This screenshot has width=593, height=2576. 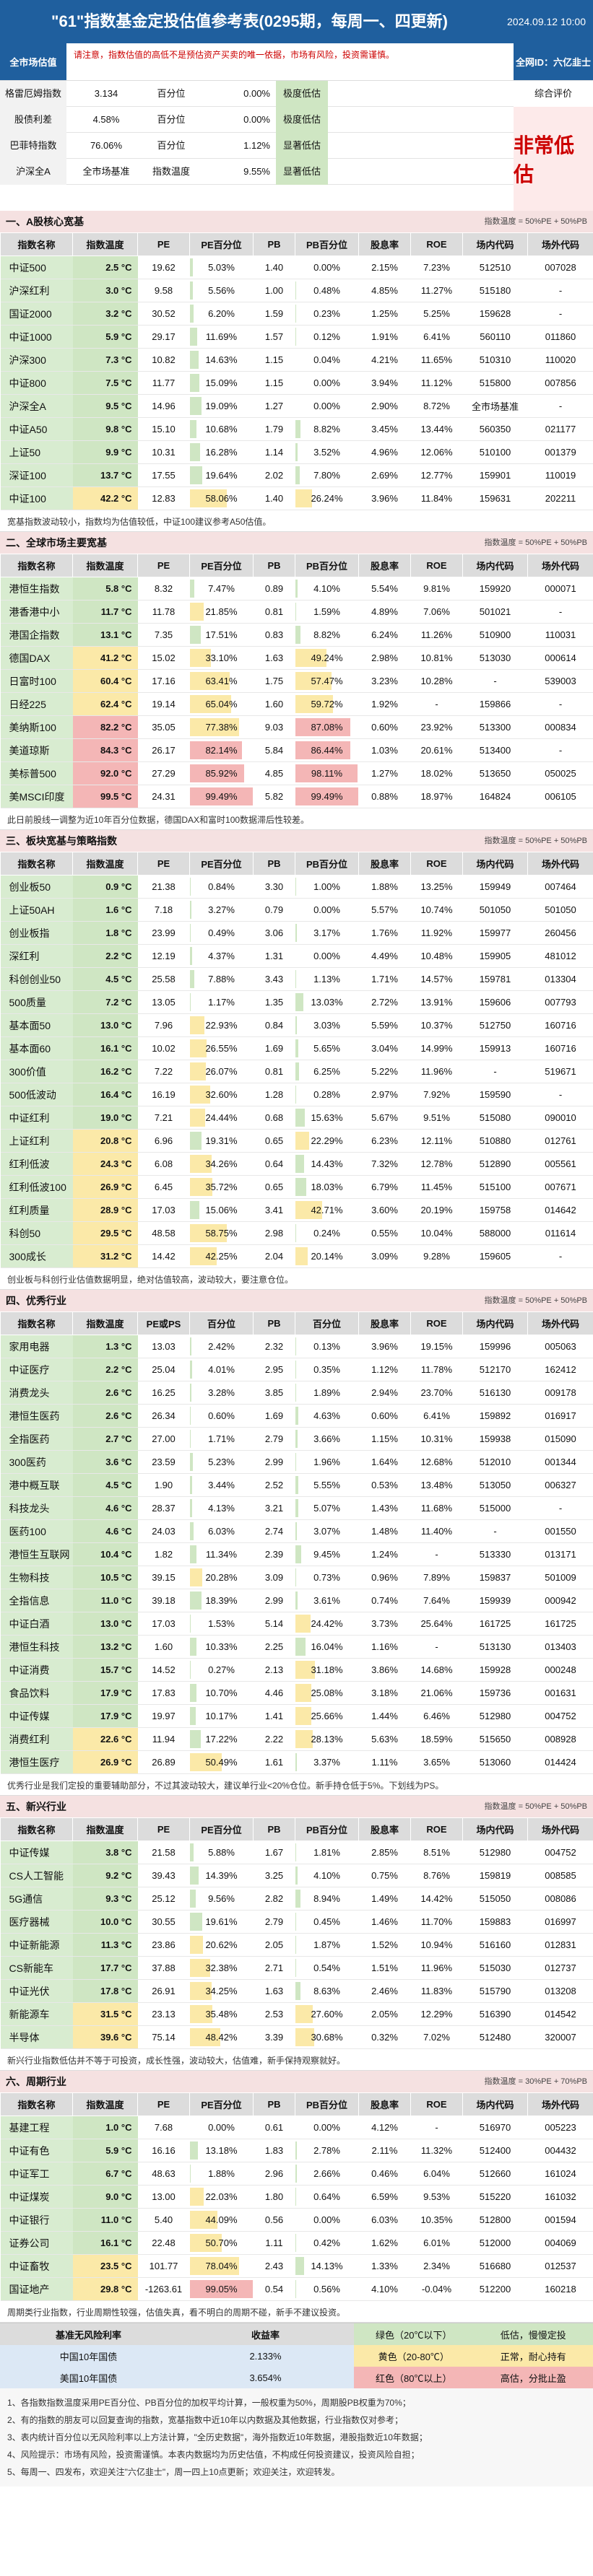 What do you see at coordinates (384, 773) in the screenshot?
I see `cell-value: 1.27%` at bounding box center [384, 773].